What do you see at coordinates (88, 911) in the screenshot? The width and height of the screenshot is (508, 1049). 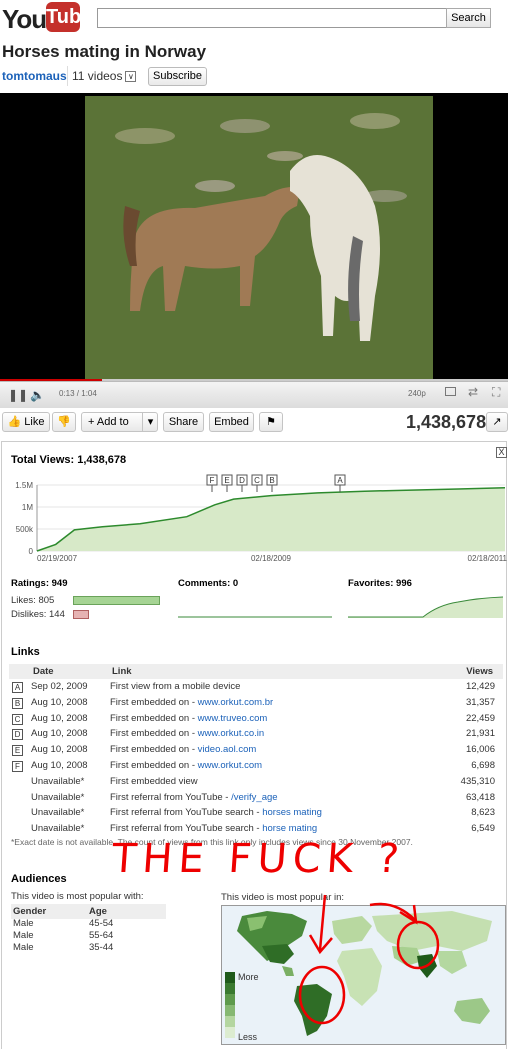 I see `audience-table-header: Gender Age` at bounding box center [88, 911].